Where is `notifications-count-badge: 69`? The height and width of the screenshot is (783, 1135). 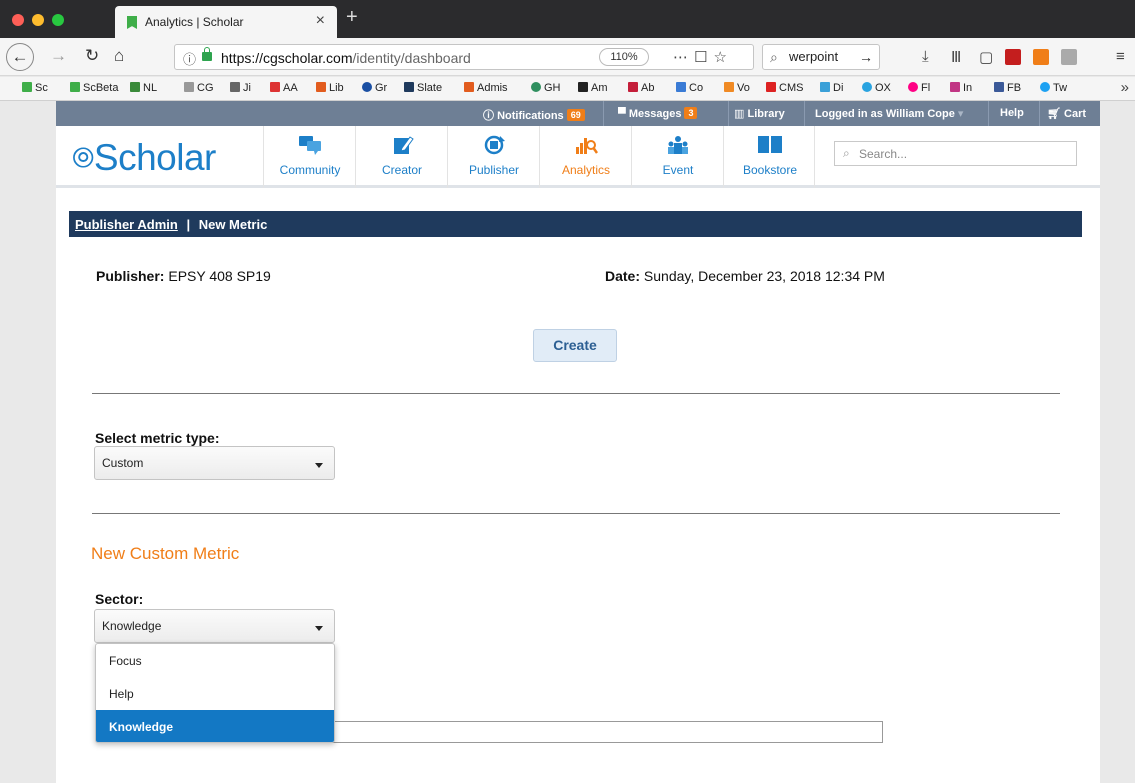
notifications-count-badge: 69 is located at coordinates (575, 115).